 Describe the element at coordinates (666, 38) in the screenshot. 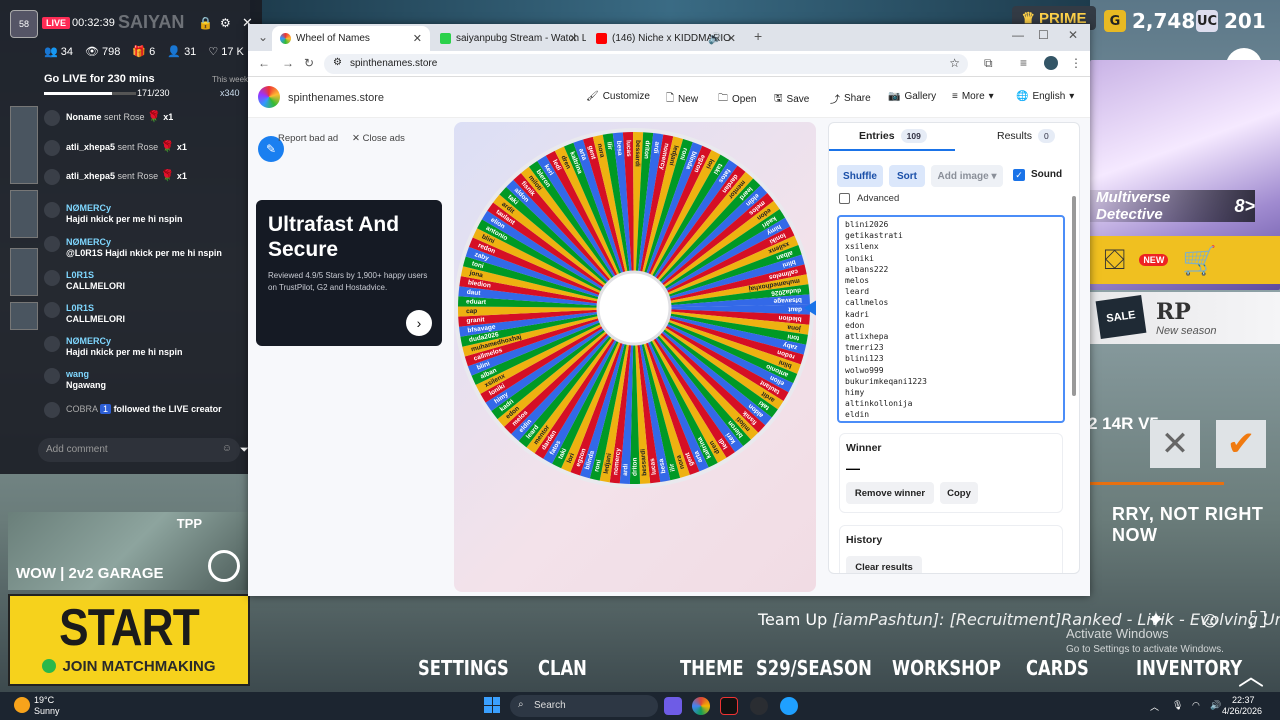

I see `tab-youtube: (146) Niche x KIDDMARIO 🔊 ✕` at that location.